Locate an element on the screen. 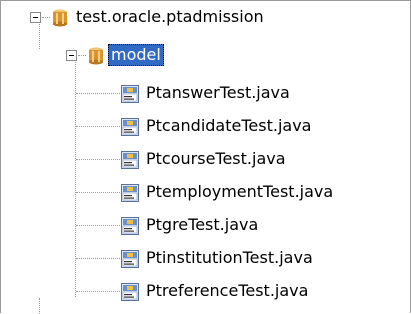  tree-node-label: PtcourseTest.java is located at coordinates (216, 158).